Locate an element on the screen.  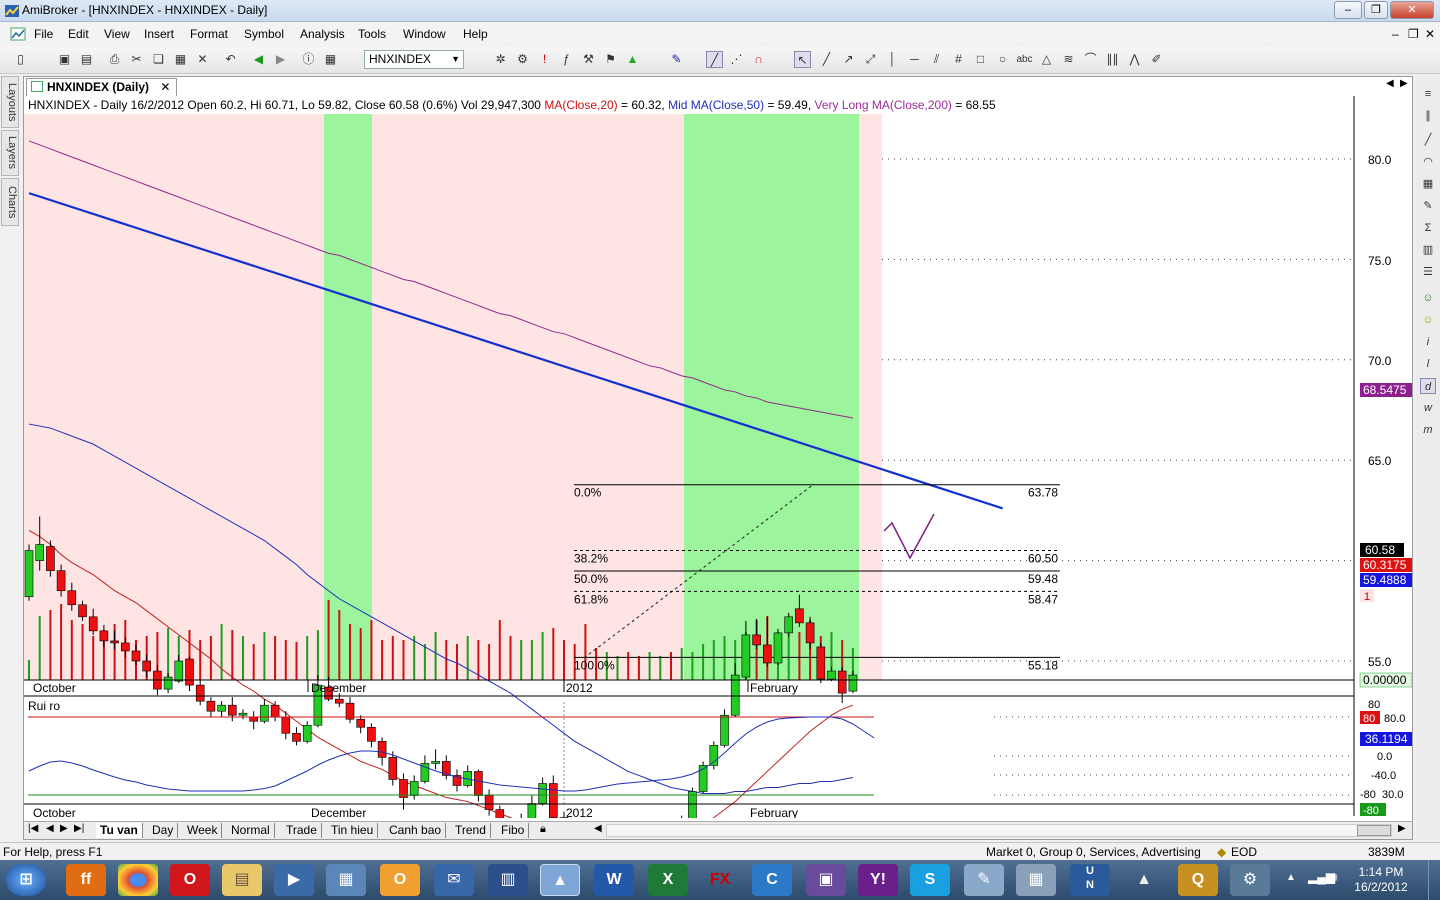
close-icon: ✕ is located at coordinates (165, 87).